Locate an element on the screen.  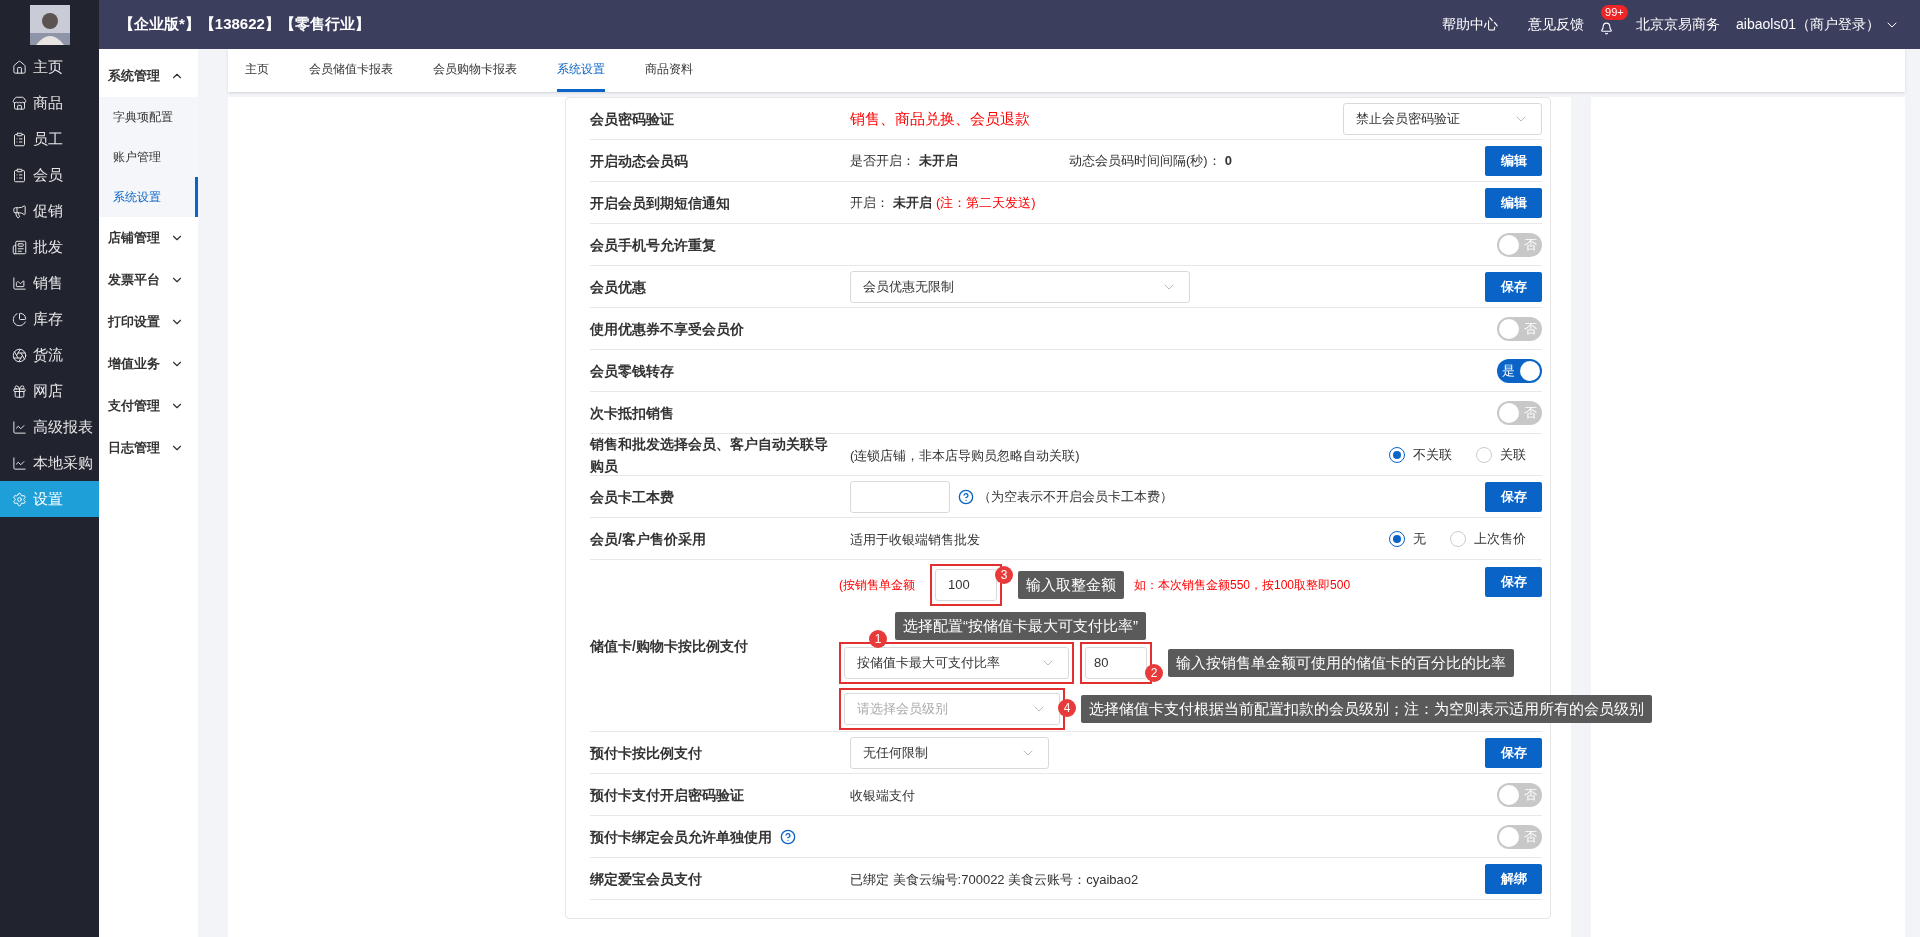
tab: 会员购物卡报表 is located at coordinates (475, 70).